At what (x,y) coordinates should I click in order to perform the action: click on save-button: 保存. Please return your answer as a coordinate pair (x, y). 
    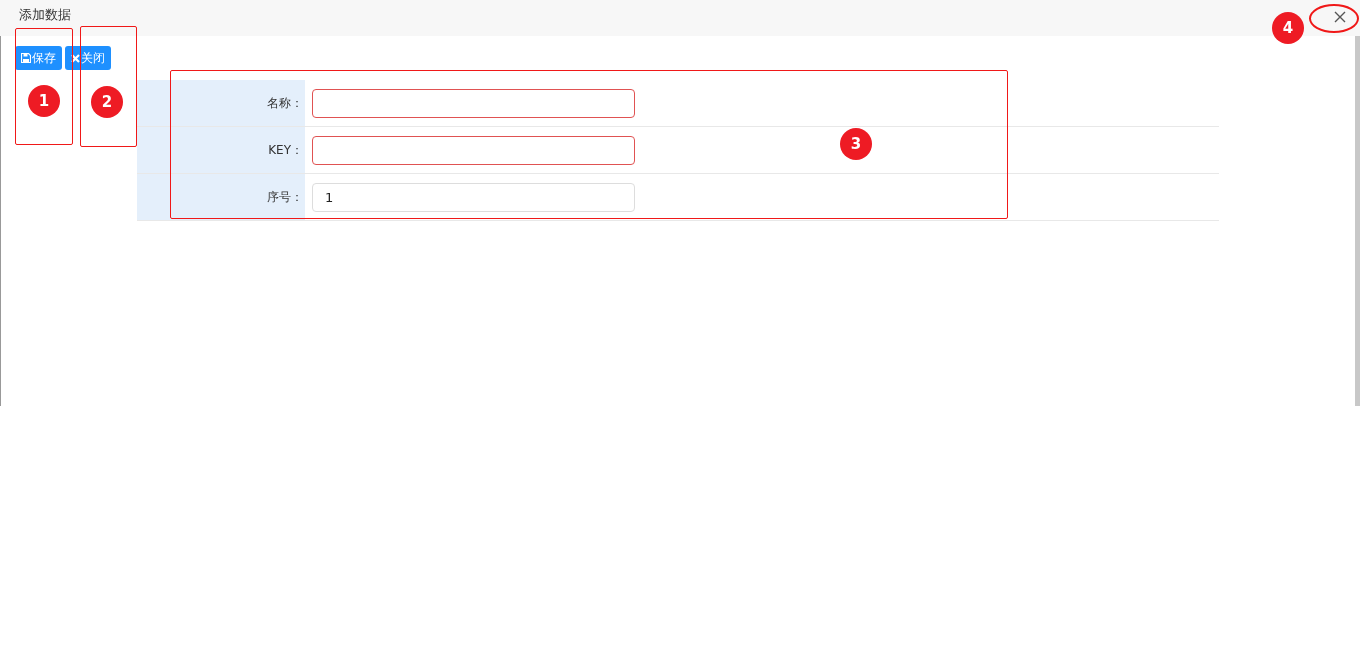
    Looking at the image, I should click on (38, 58).